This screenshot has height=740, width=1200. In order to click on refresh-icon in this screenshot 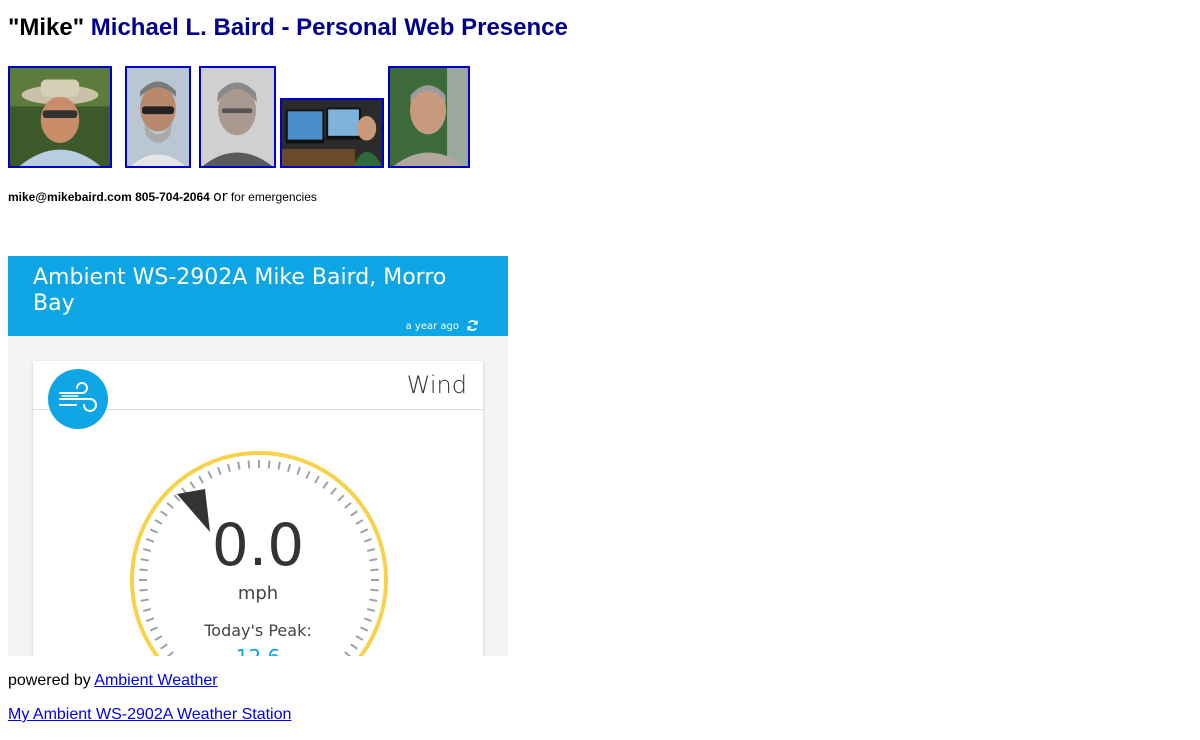, I will do `click(472, 325)`.